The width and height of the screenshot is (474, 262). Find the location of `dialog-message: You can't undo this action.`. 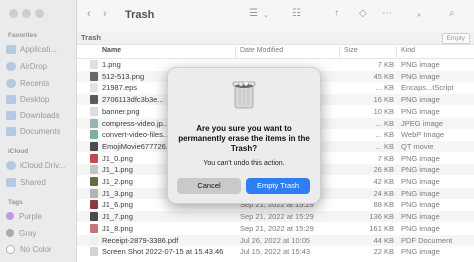

dialog-message: You can't undo this action. is located at coordinates (244, 163).